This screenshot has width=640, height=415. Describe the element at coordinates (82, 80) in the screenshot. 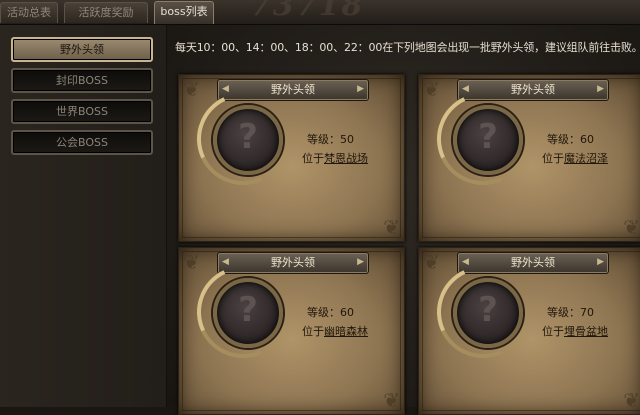

I see `sidebar-item-sealed-boss: 封印BOSS` at that location.